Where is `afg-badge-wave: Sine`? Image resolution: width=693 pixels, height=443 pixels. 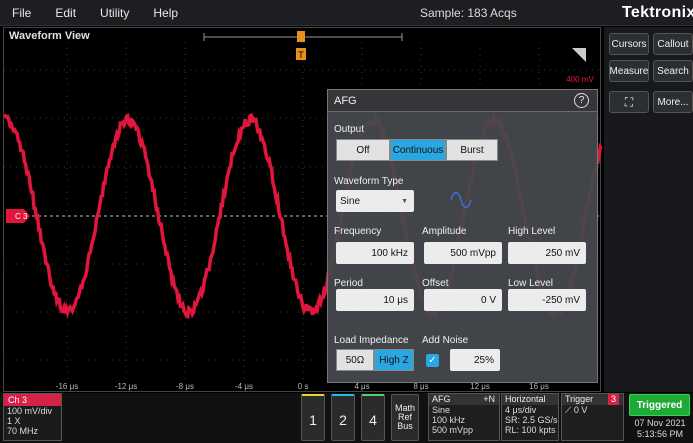
afg-badge-wave: Sine is located at coordinates (464, 410).